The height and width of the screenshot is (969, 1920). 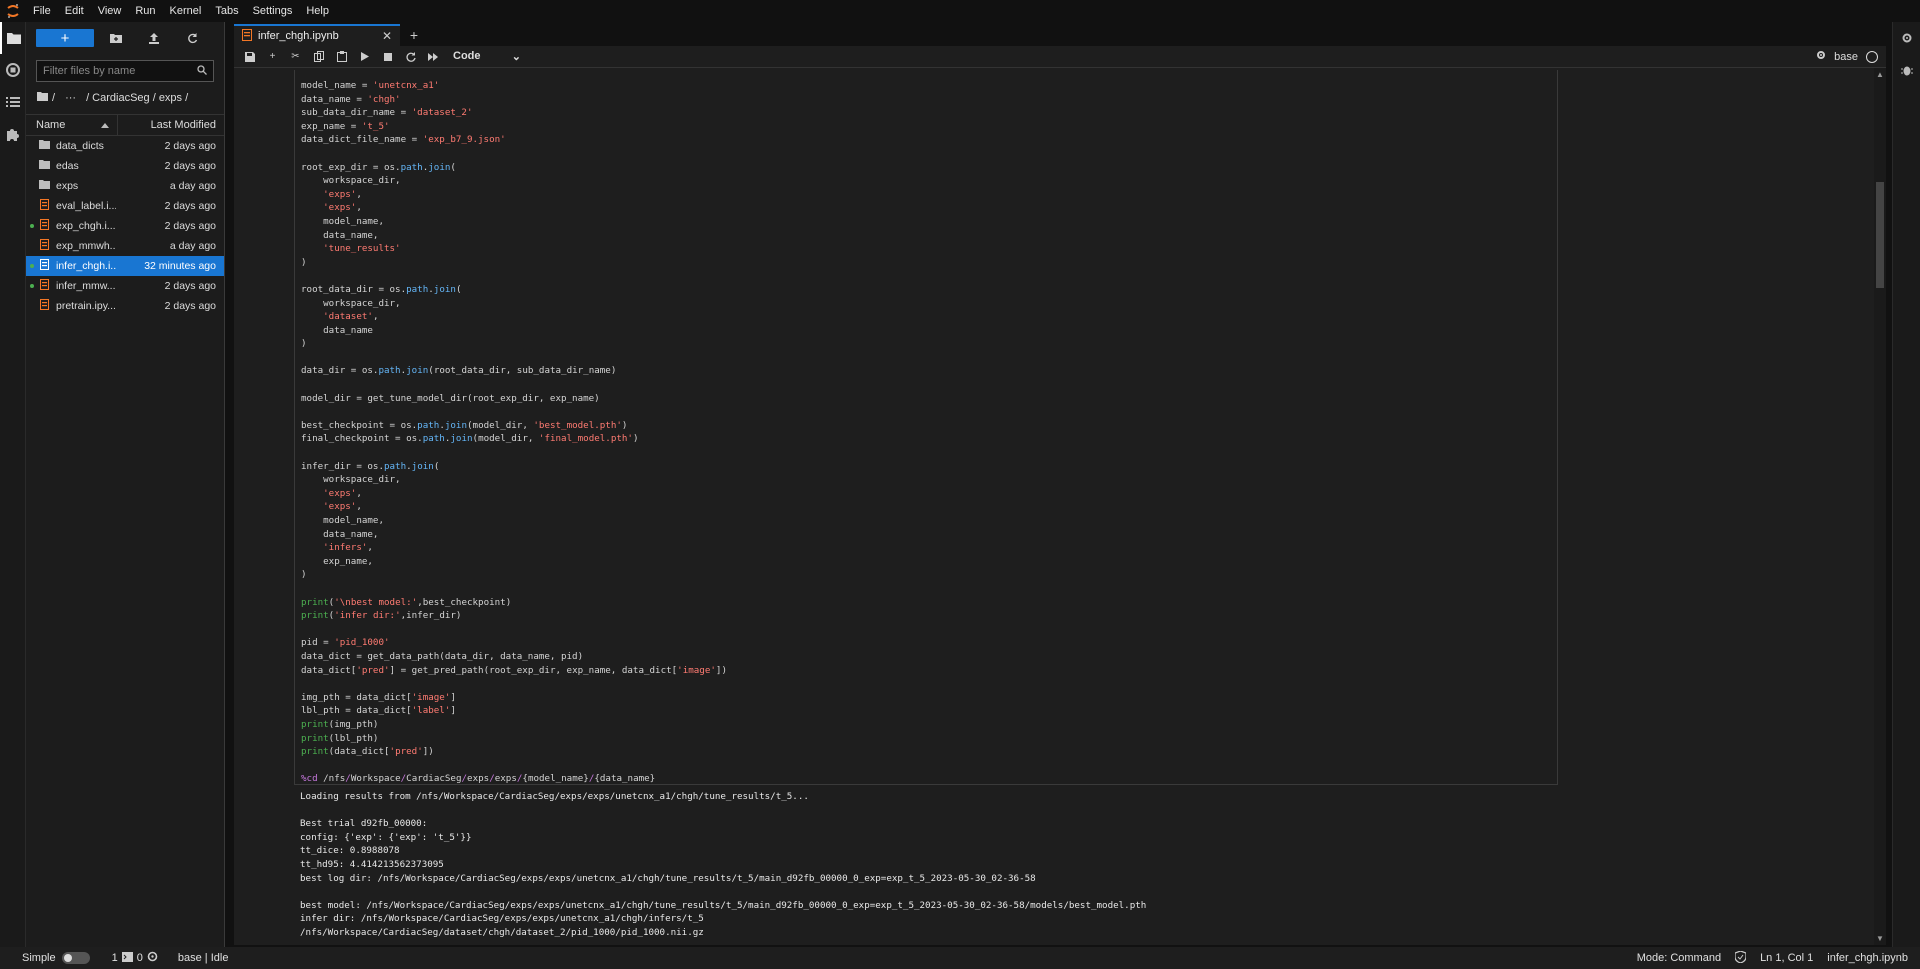 What do you see at coordinates (72, 125) in the screenshot?
I see `sort-by-name-header: Name` at bounding box center [72, 125].